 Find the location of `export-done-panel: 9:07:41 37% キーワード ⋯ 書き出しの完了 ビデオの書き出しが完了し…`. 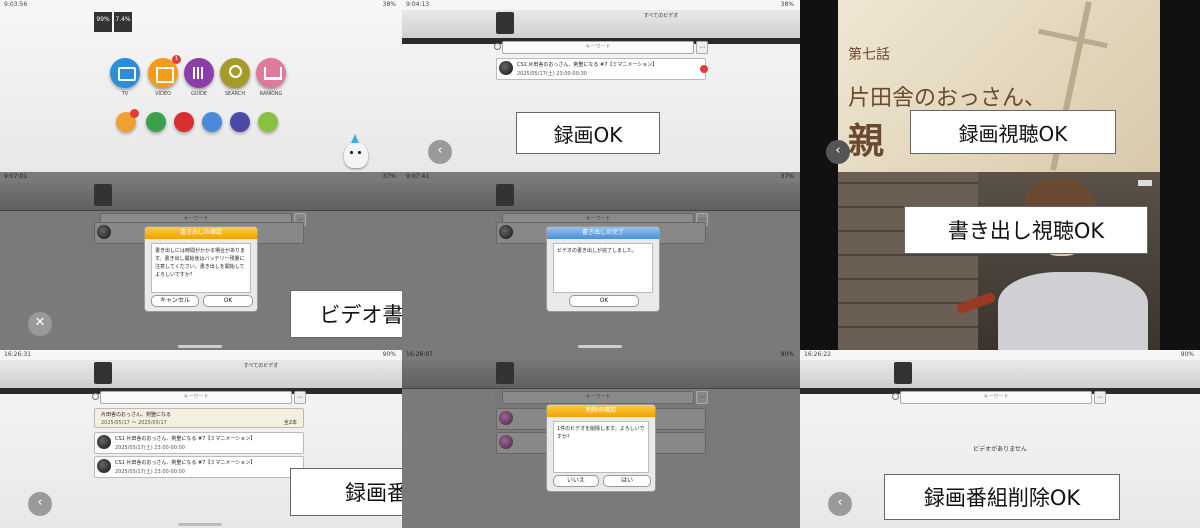

export-done-panel: 9:07:41 37% キーワード ⋯ 書き出しの完了 ビデオの書き出しが完了し… is located at coordinates (601, 261).